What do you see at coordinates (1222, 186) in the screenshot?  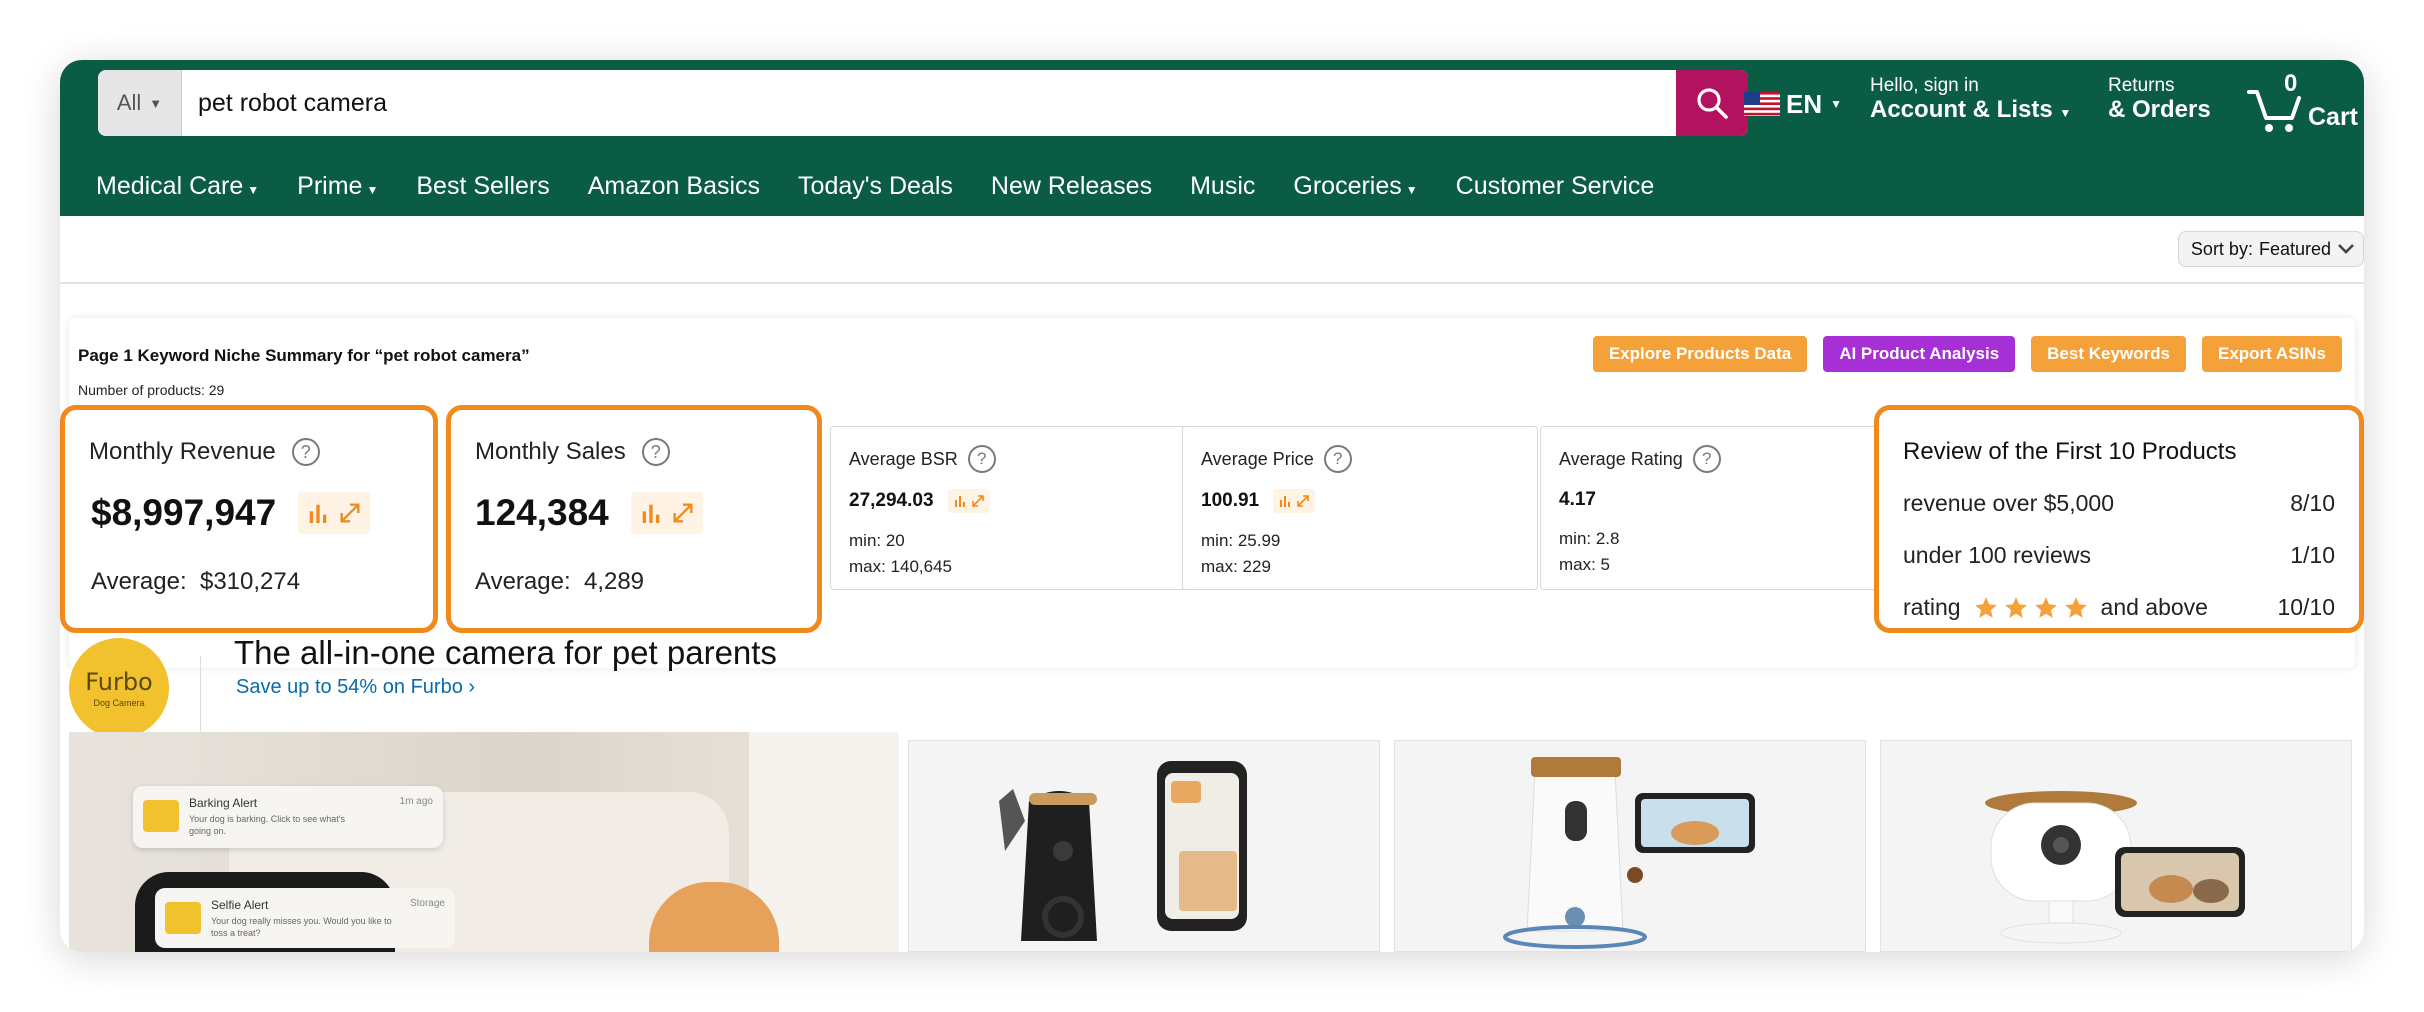 I see `nav-item-music: Music` at bounding box center [1222, 186].